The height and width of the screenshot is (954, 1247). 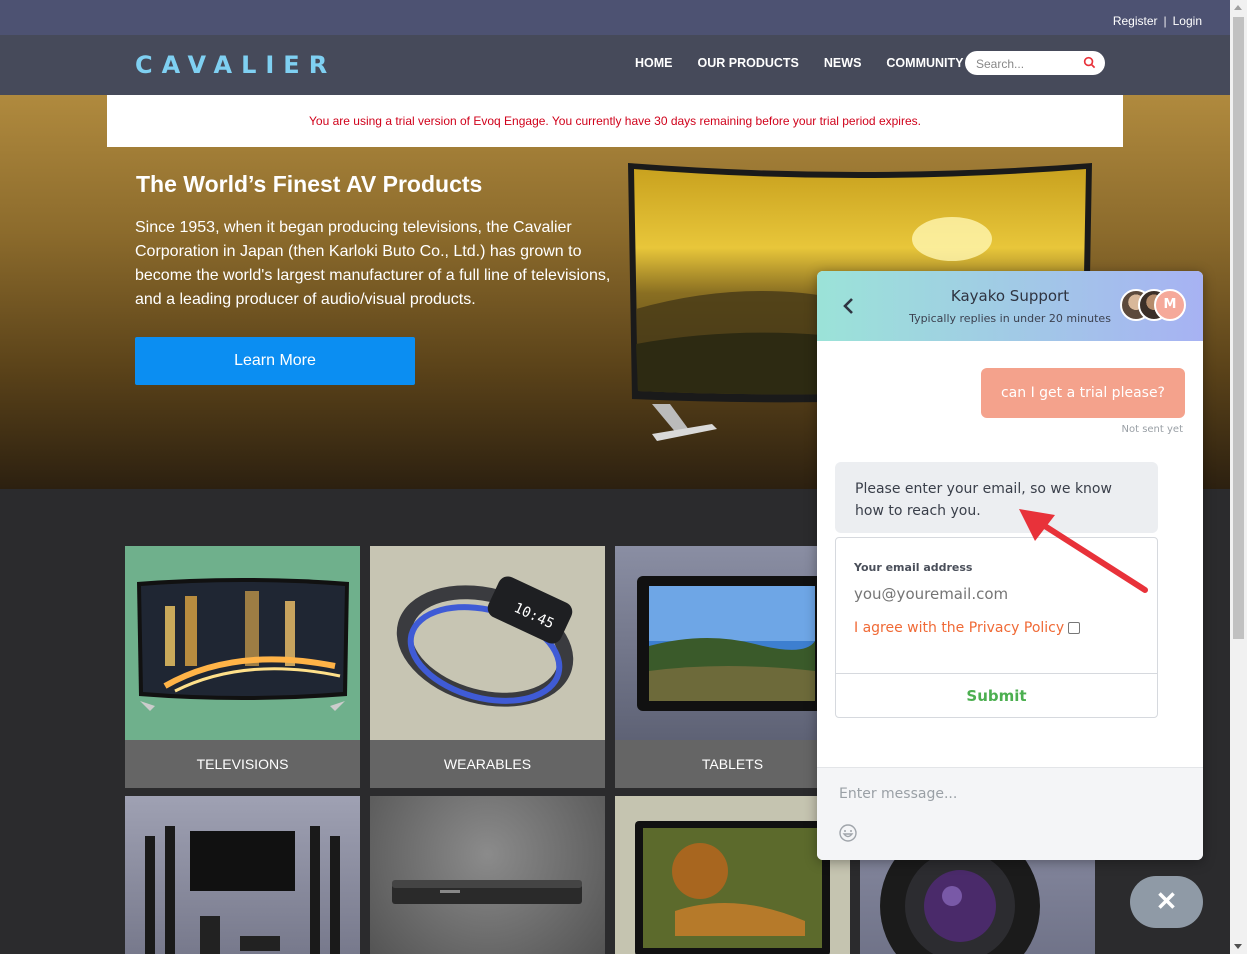 I want to click on avatar: M, so click(x=1170, y=305).